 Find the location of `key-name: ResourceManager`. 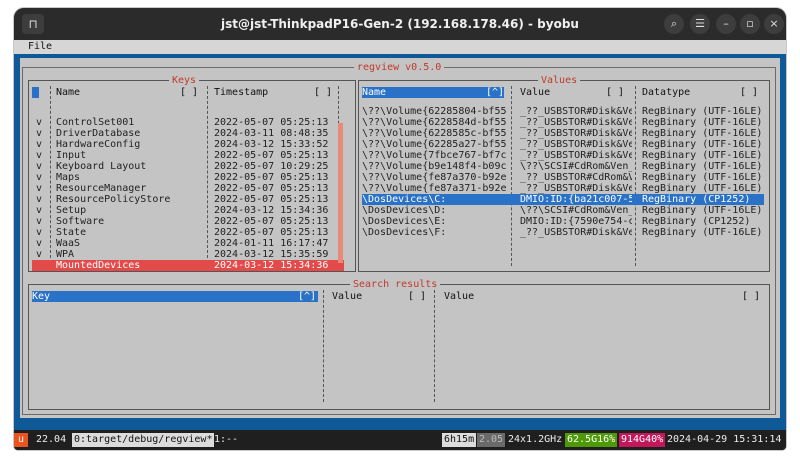

key-name: ResourceManager is located at coordinates (130, 188).